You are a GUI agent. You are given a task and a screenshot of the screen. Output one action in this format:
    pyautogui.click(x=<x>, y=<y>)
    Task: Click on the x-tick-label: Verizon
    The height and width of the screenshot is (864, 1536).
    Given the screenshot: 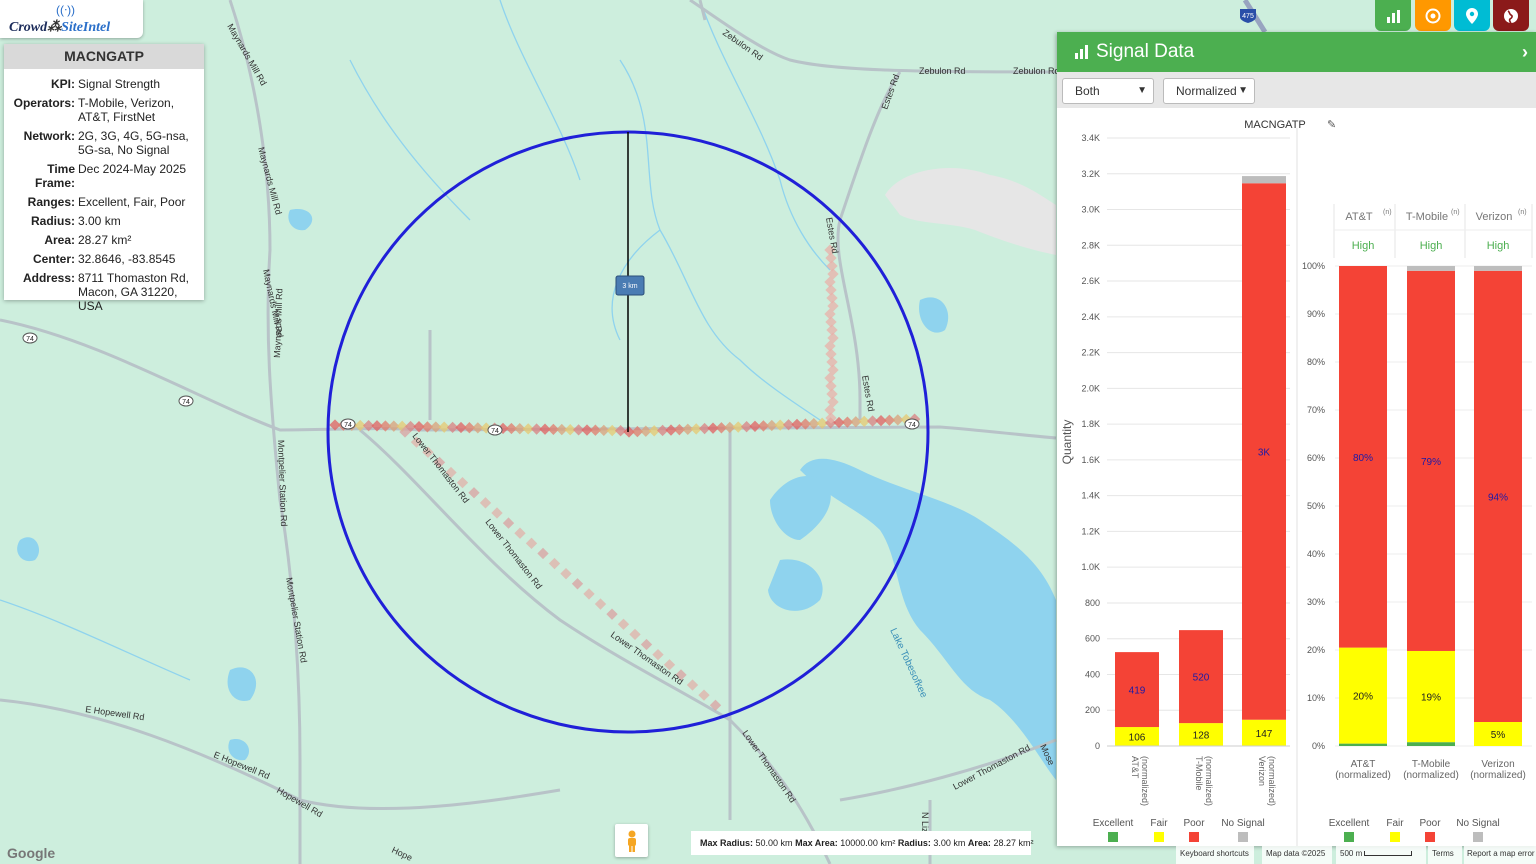 What is the action you would take?
    pyautogui.click(x=1497, y=764)
    